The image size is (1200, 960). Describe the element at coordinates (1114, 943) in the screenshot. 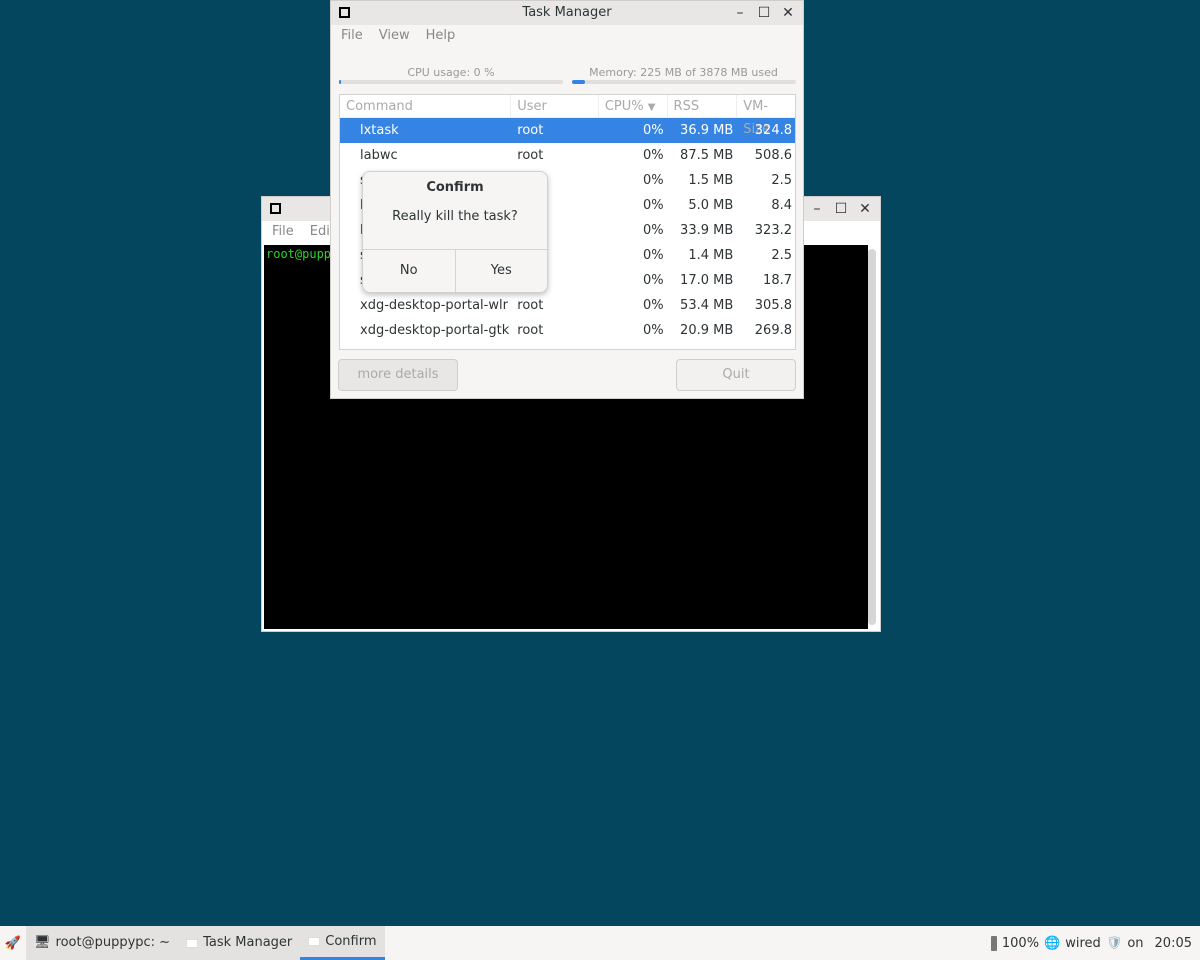

I see `shield-icon: 🛡` at that location.